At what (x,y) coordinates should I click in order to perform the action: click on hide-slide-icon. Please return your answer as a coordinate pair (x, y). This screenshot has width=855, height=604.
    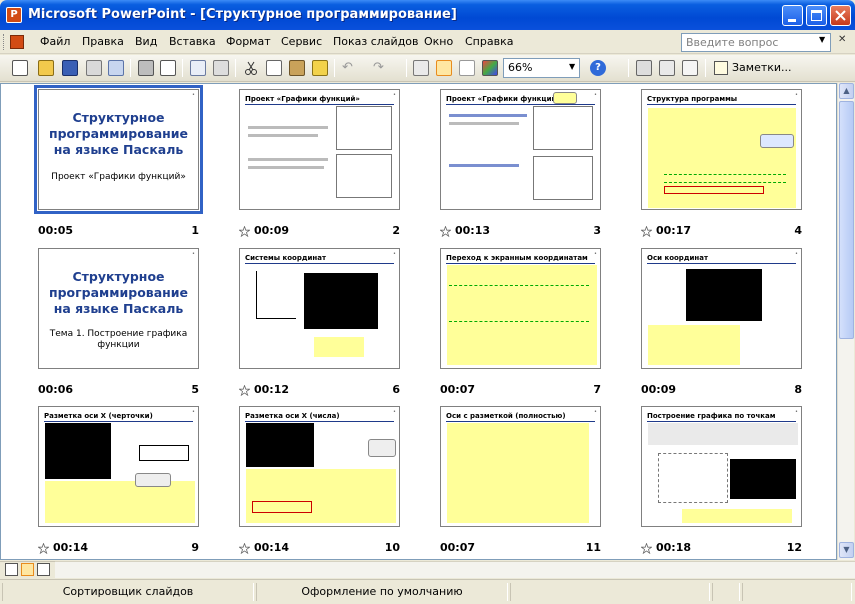
    Looking at the image, I should click on (644, 68).